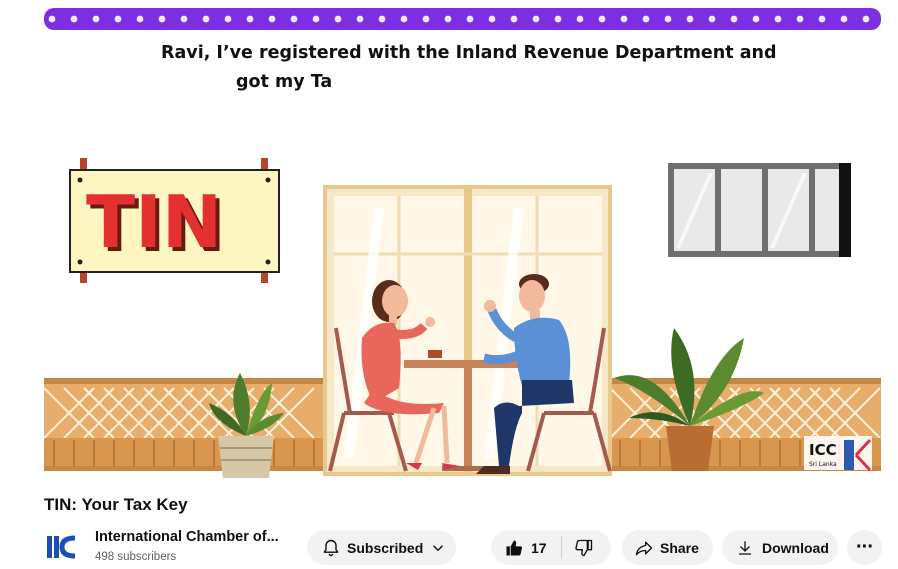 The image size is (898, 569). What do you see at coordinates (759, 210) in the screenshot?
I see `wall-window` at bounding box center [759, 210].